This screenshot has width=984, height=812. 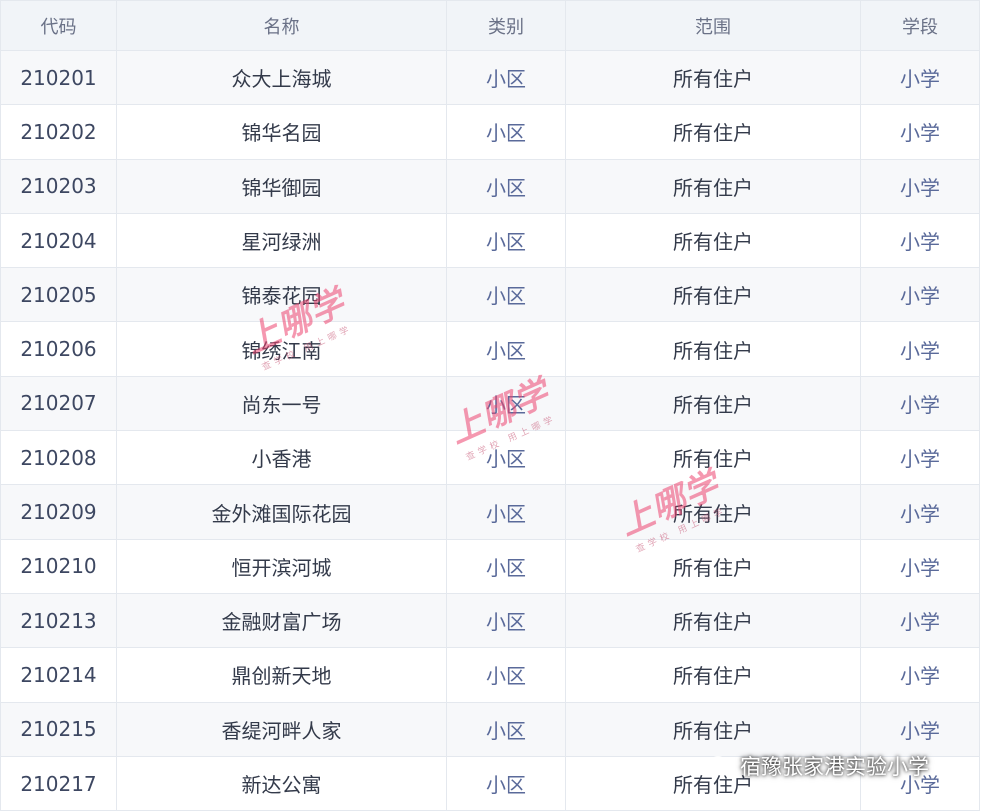 I want to click on cell-name: 众大上海城, so click(x=281, y=77).